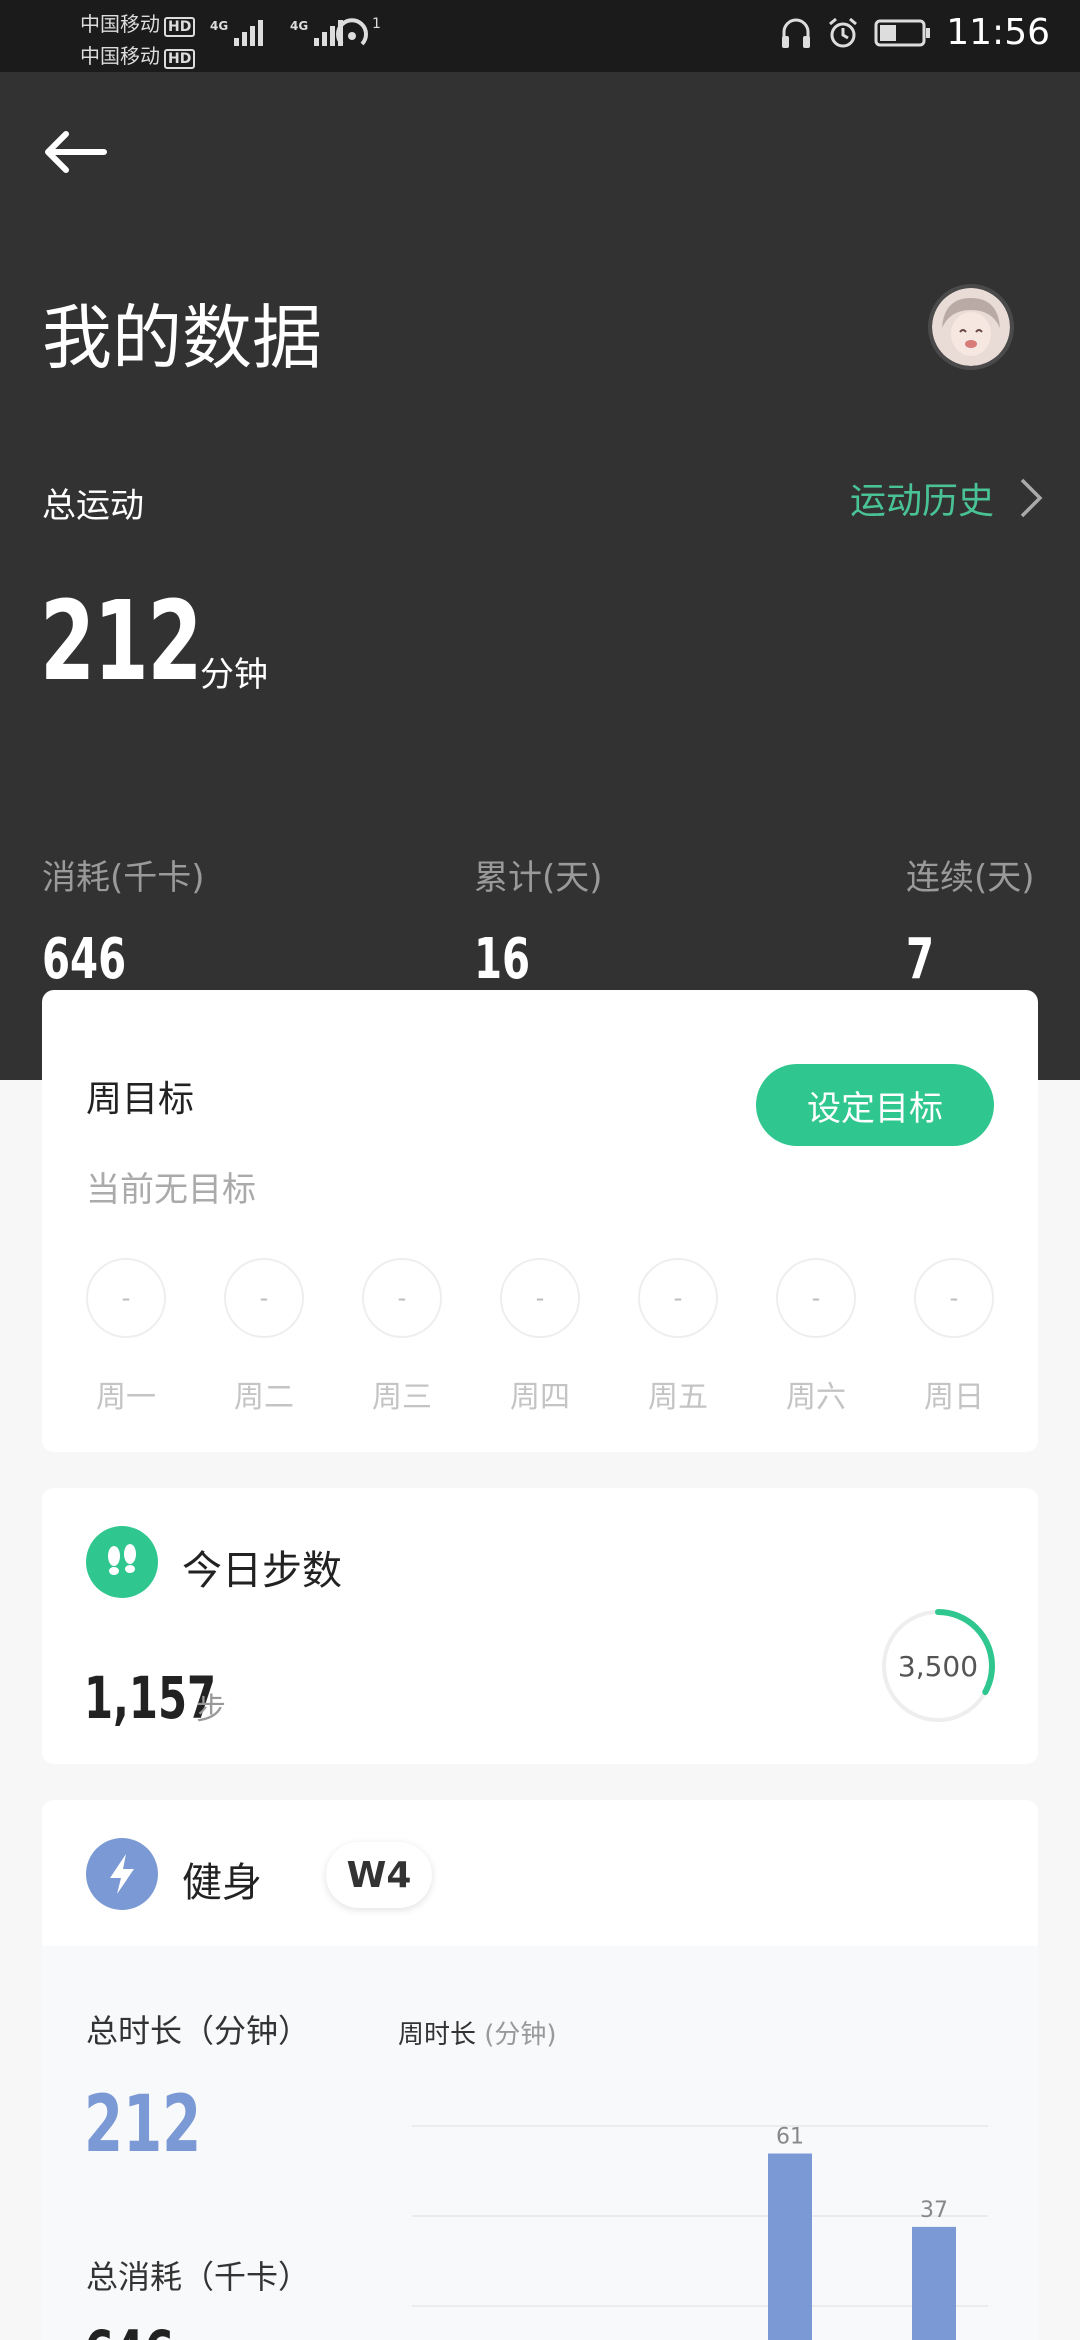 This screenshot has height=2340, width=1080. What do you see at coordinates (502, 959) in the screenshot?
I see `stat-value: 16` at bounding box center [502, 959].